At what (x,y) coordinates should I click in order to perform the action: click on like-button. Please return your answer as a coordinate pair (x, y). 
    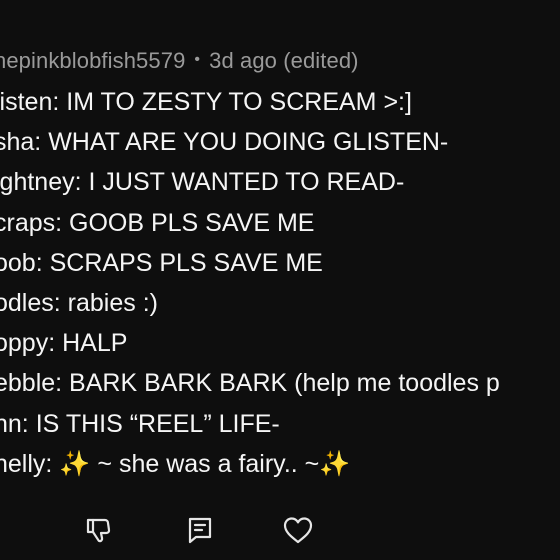
    Looking at the image, I should click on (298, 530).